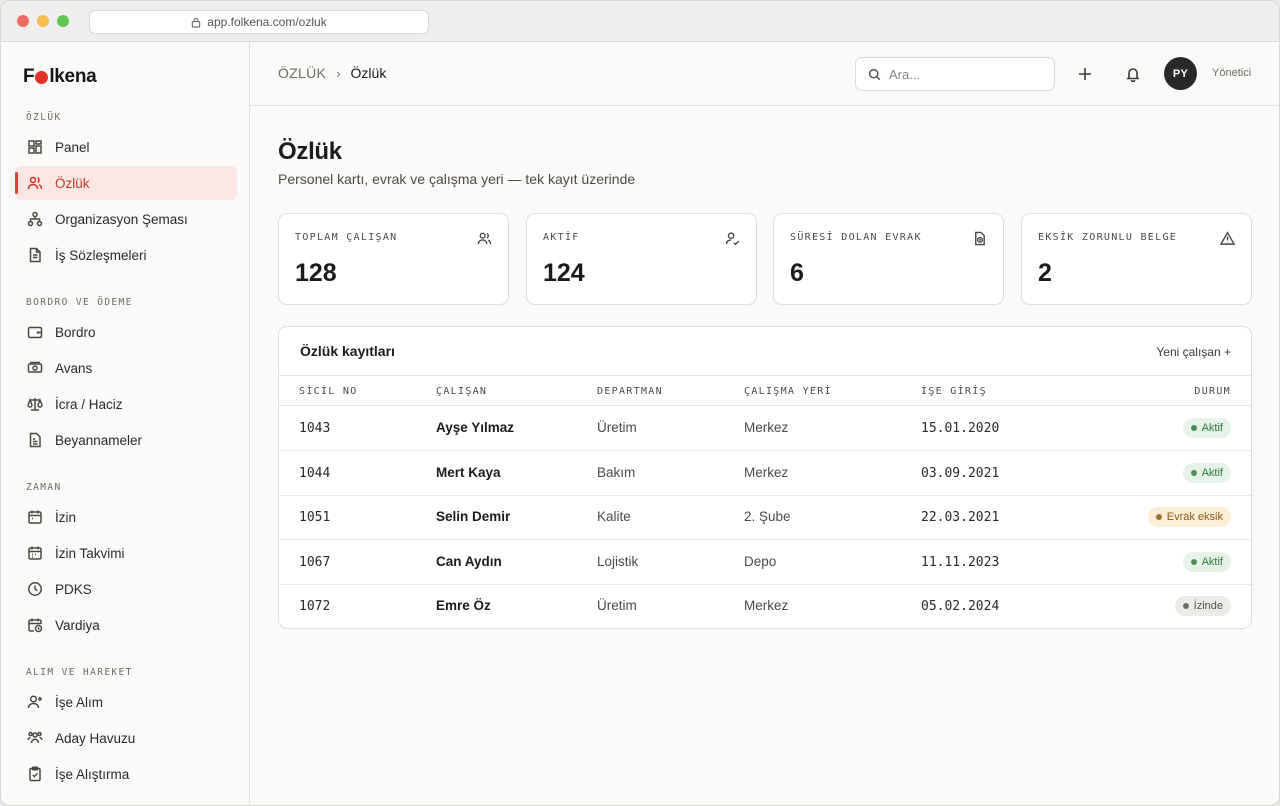  What do you see at coordinates (617, 605) in the screenshot?
I see `cell-department: Üretim` at bounding box center [617, 605].